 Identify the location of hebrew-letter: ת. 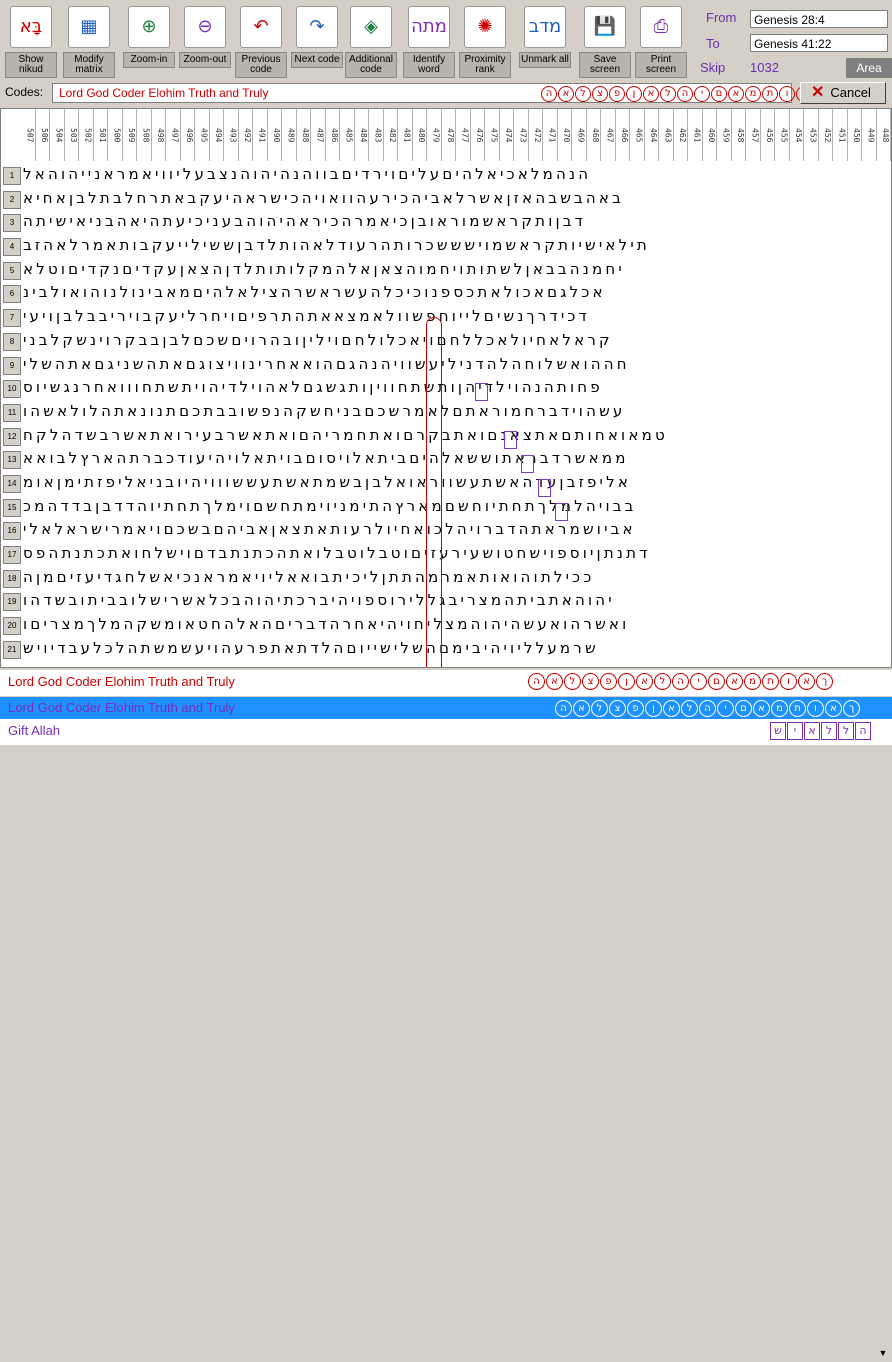
(797, 708).